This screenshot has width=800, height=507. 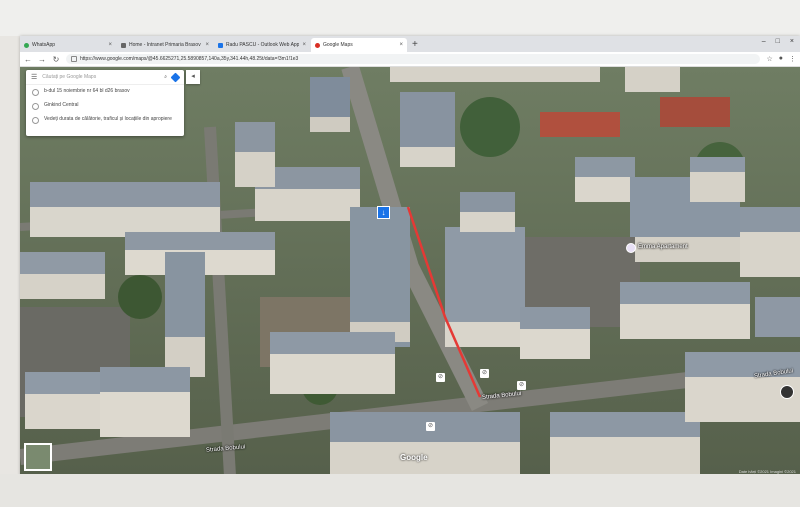 What do you see at coordinates (317, 45) in the screenshot?
I see `maps-icon` at bounding box center [317, 45].